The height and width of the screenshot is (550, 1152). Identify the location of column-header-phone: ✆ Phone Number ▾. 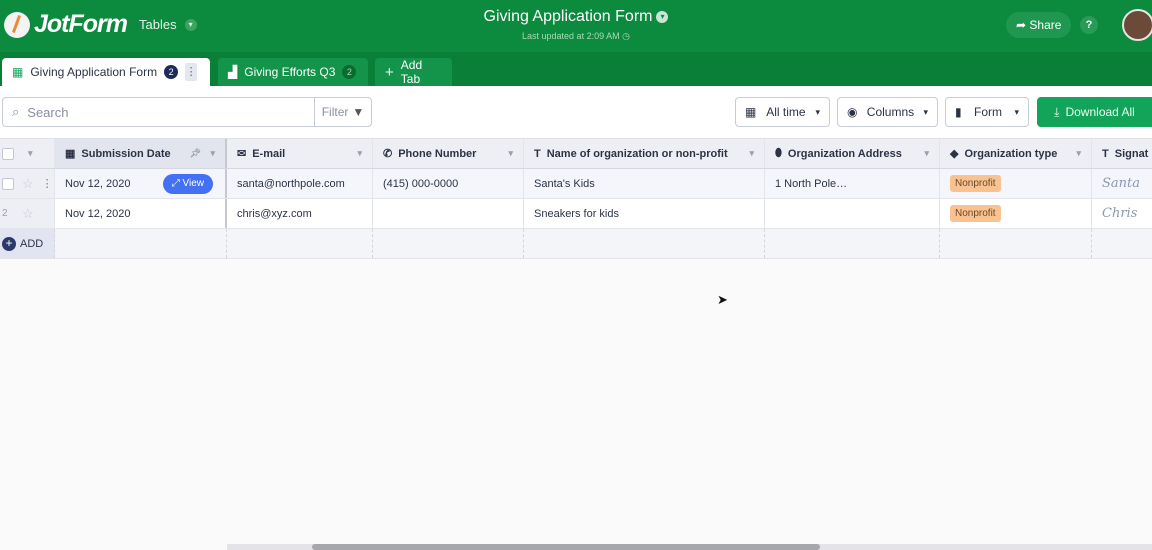
(448, 153).